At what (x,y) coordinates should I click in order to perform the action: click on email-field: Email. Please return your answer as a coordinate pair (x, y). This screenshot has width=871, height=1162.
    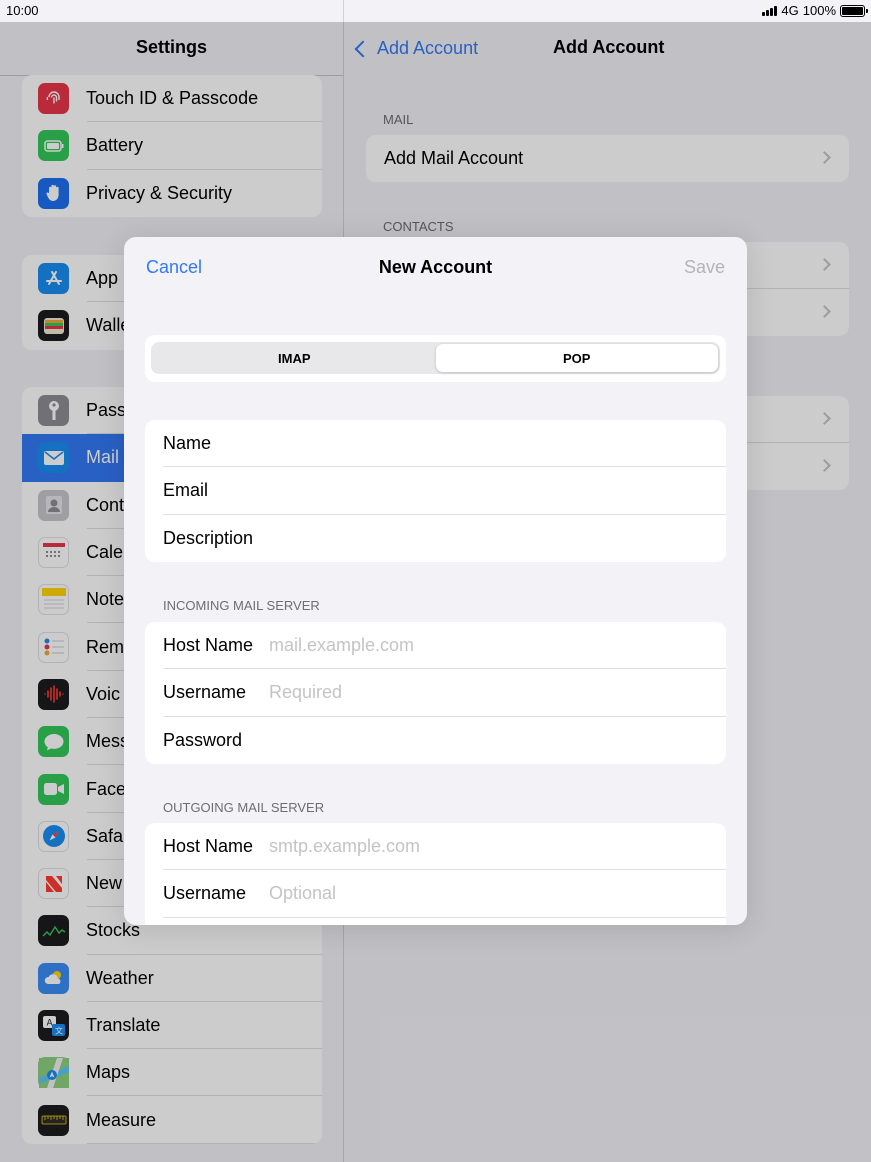
    Looking at the image, I should click on (435, 491).